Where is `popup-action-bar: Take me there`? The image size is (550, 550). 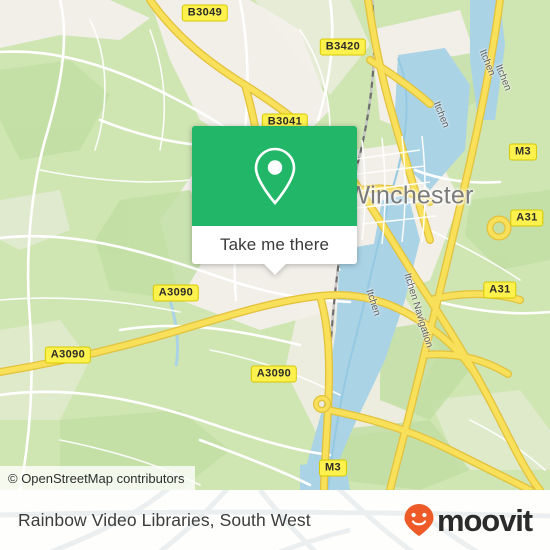 popup-action-bar: Take me there is located at coordinates (274, 250).